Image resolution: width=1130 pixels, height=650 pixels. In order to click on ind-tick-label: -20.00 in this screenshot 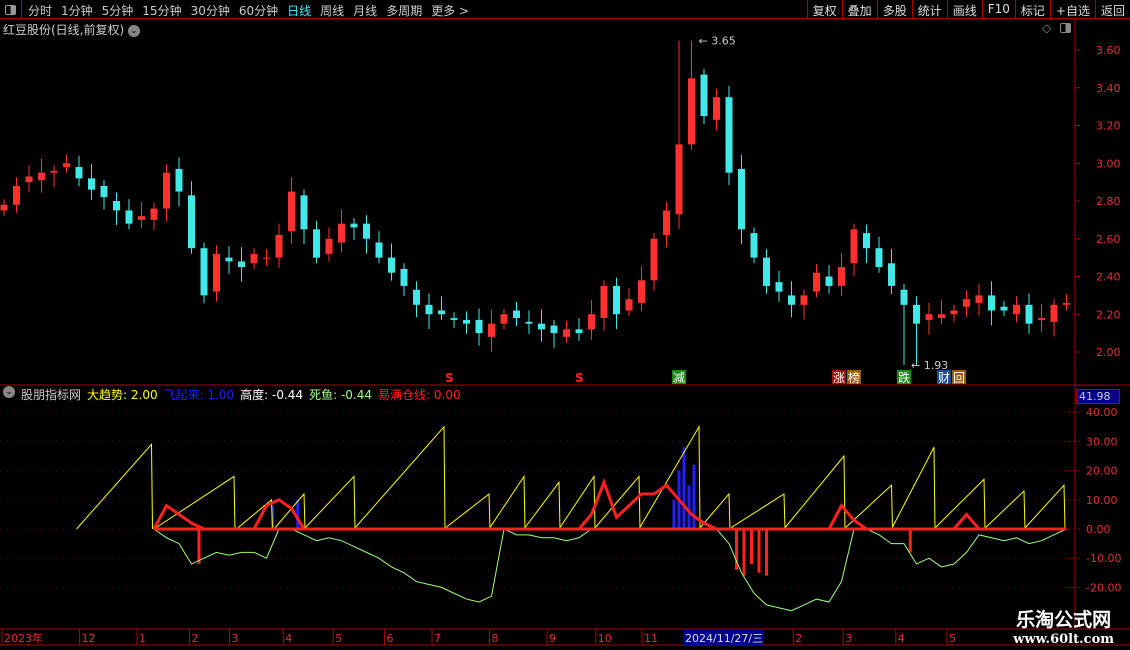, I will do `click(1103, 587)`.